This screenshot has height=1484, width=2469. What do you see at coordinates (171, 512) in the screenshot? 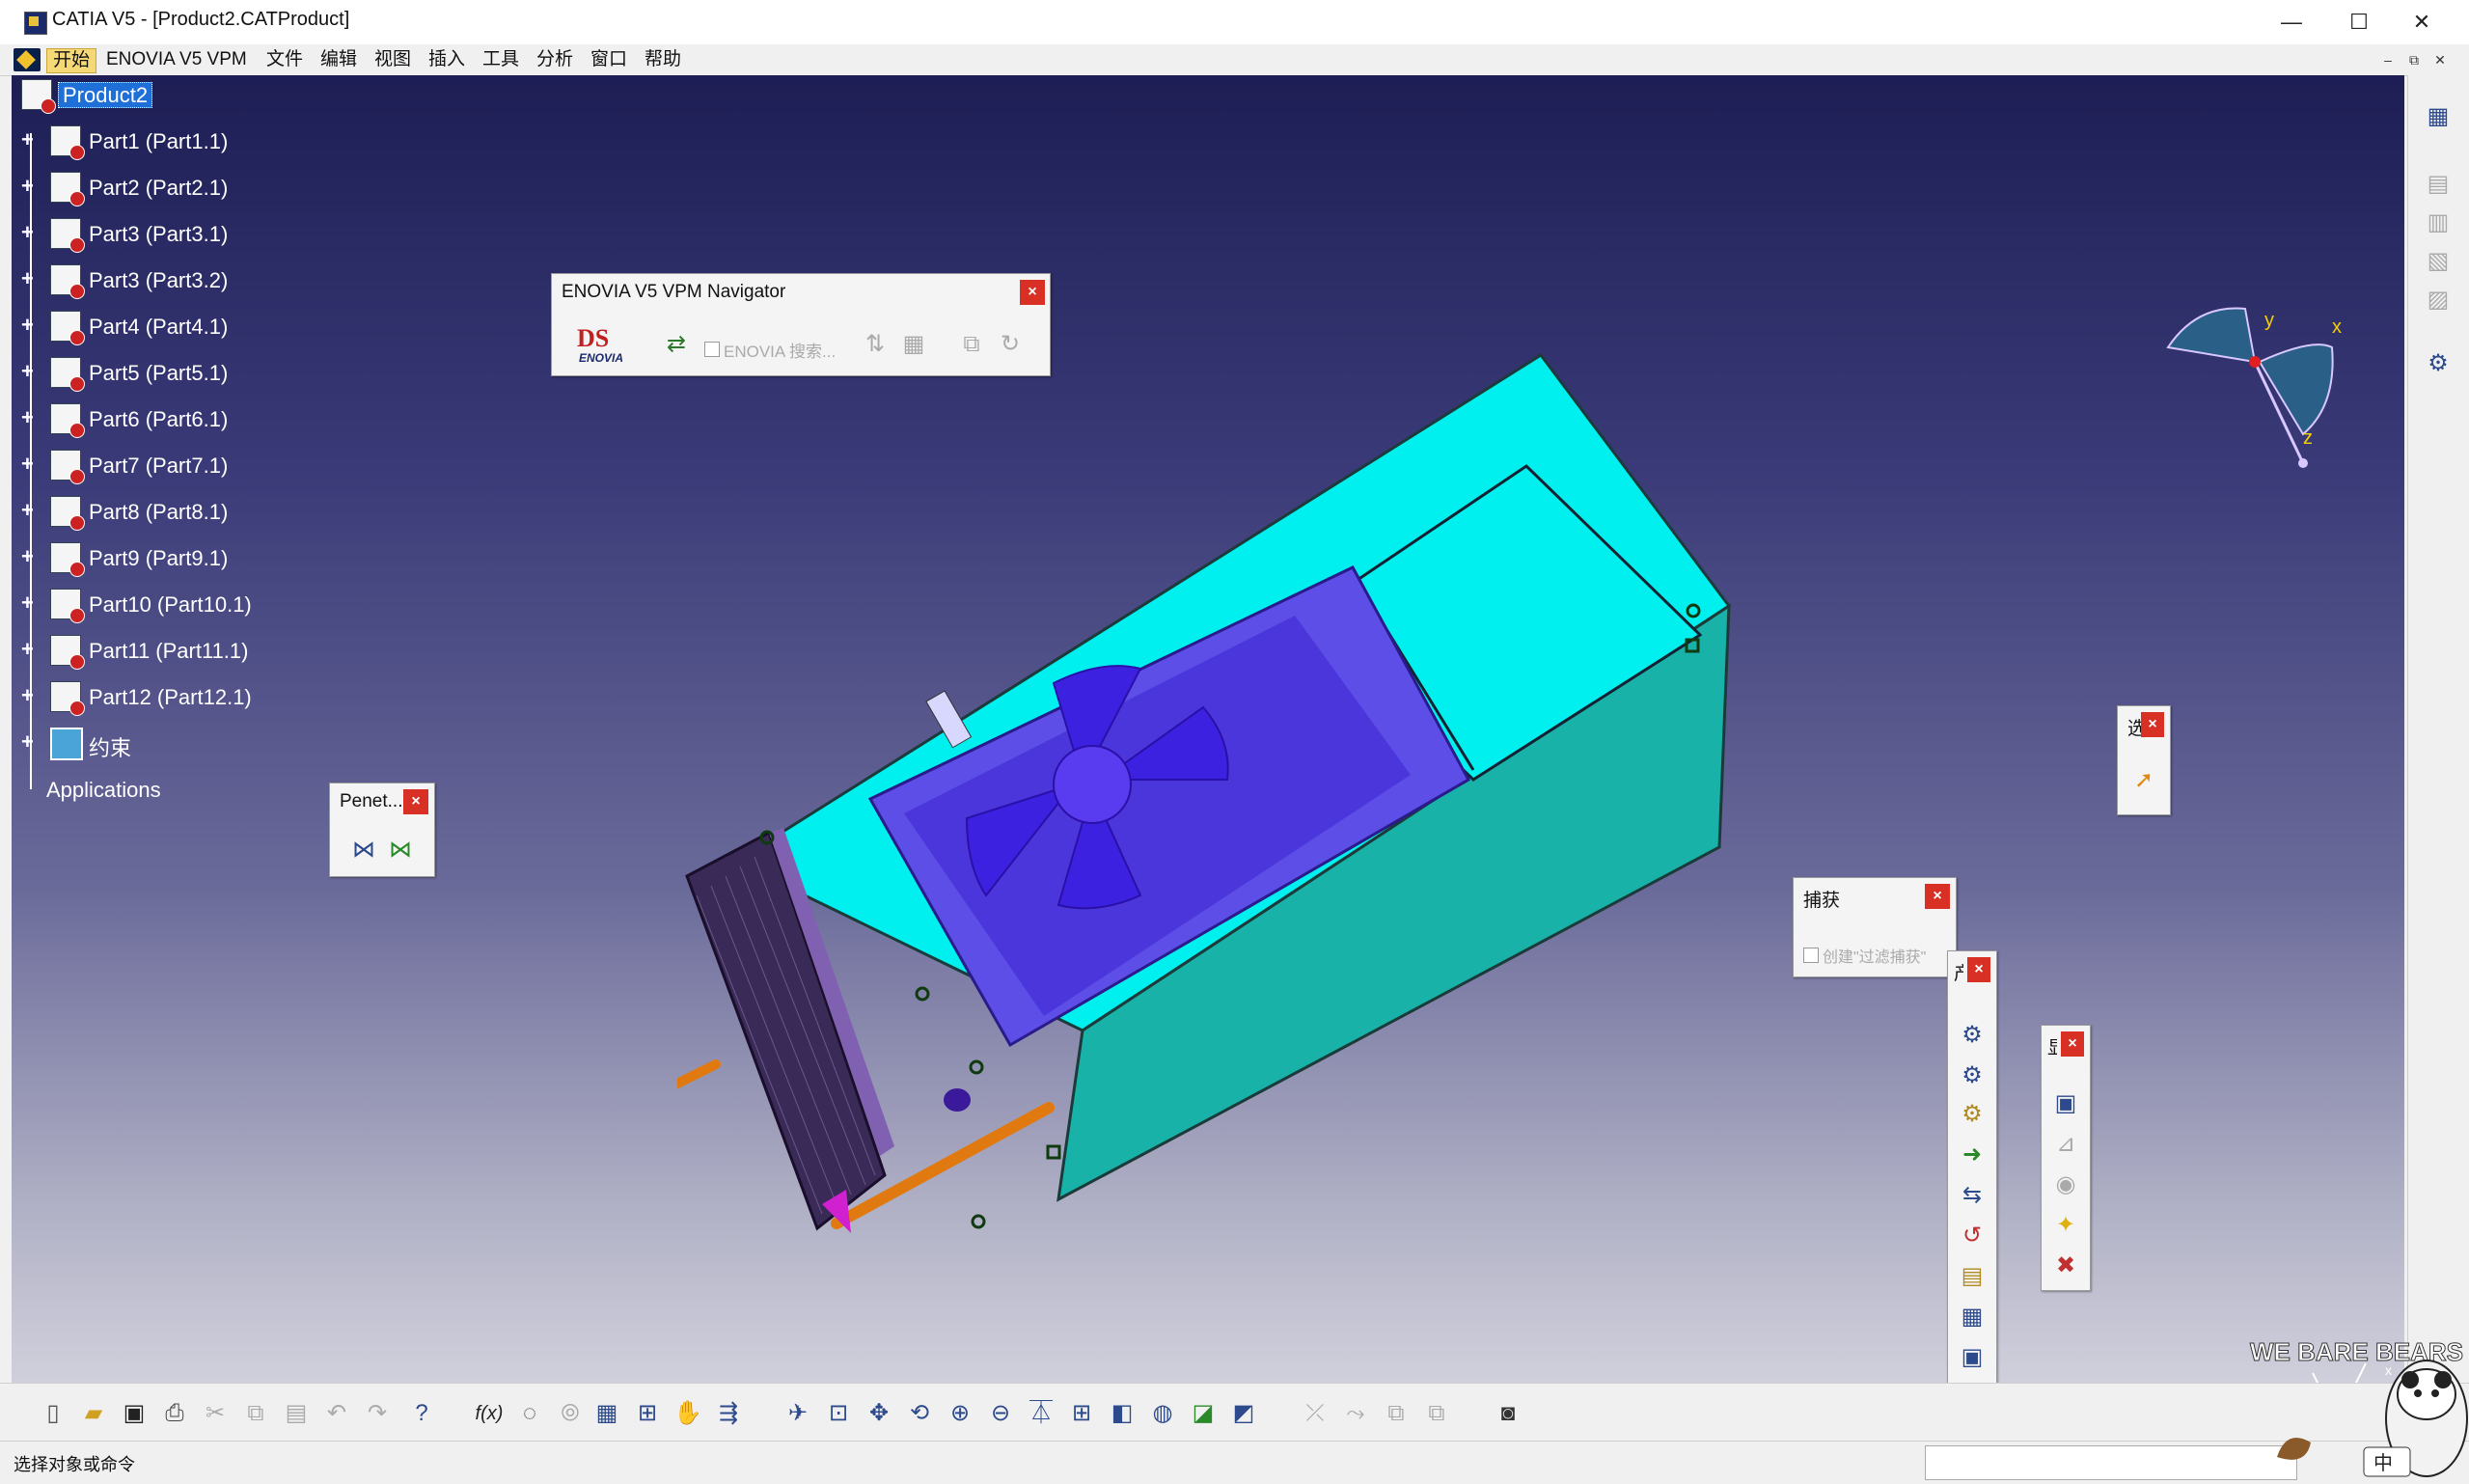
I see `tree-item: + Part8 (Part8.1)` at bounding box center [171, 512].